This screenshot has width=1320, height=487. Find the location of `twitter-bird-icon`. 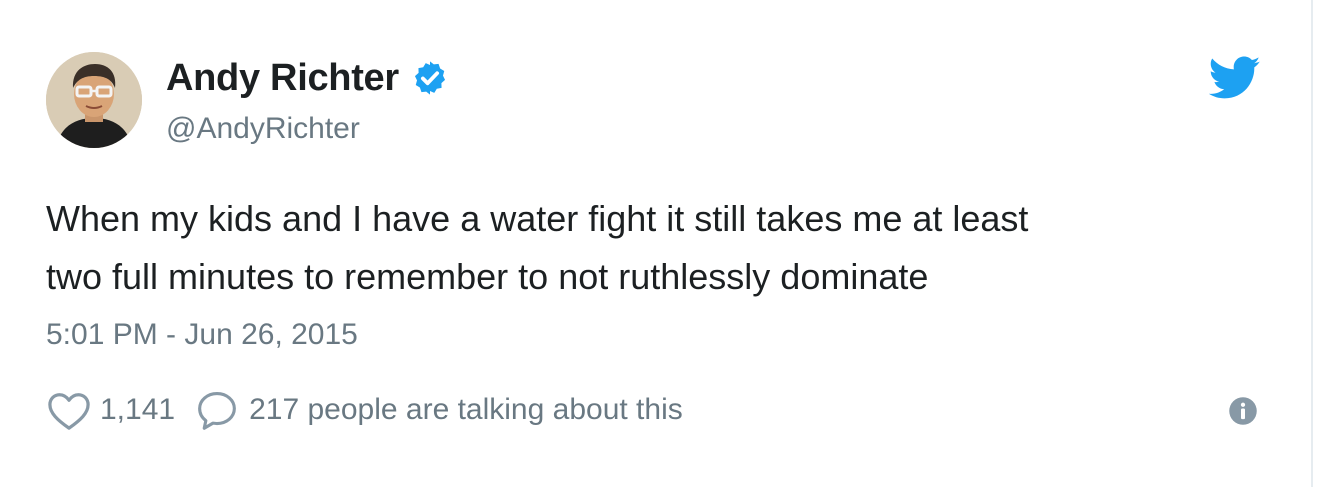

twitter-bird-icon is located at coordinates (1234, 78).